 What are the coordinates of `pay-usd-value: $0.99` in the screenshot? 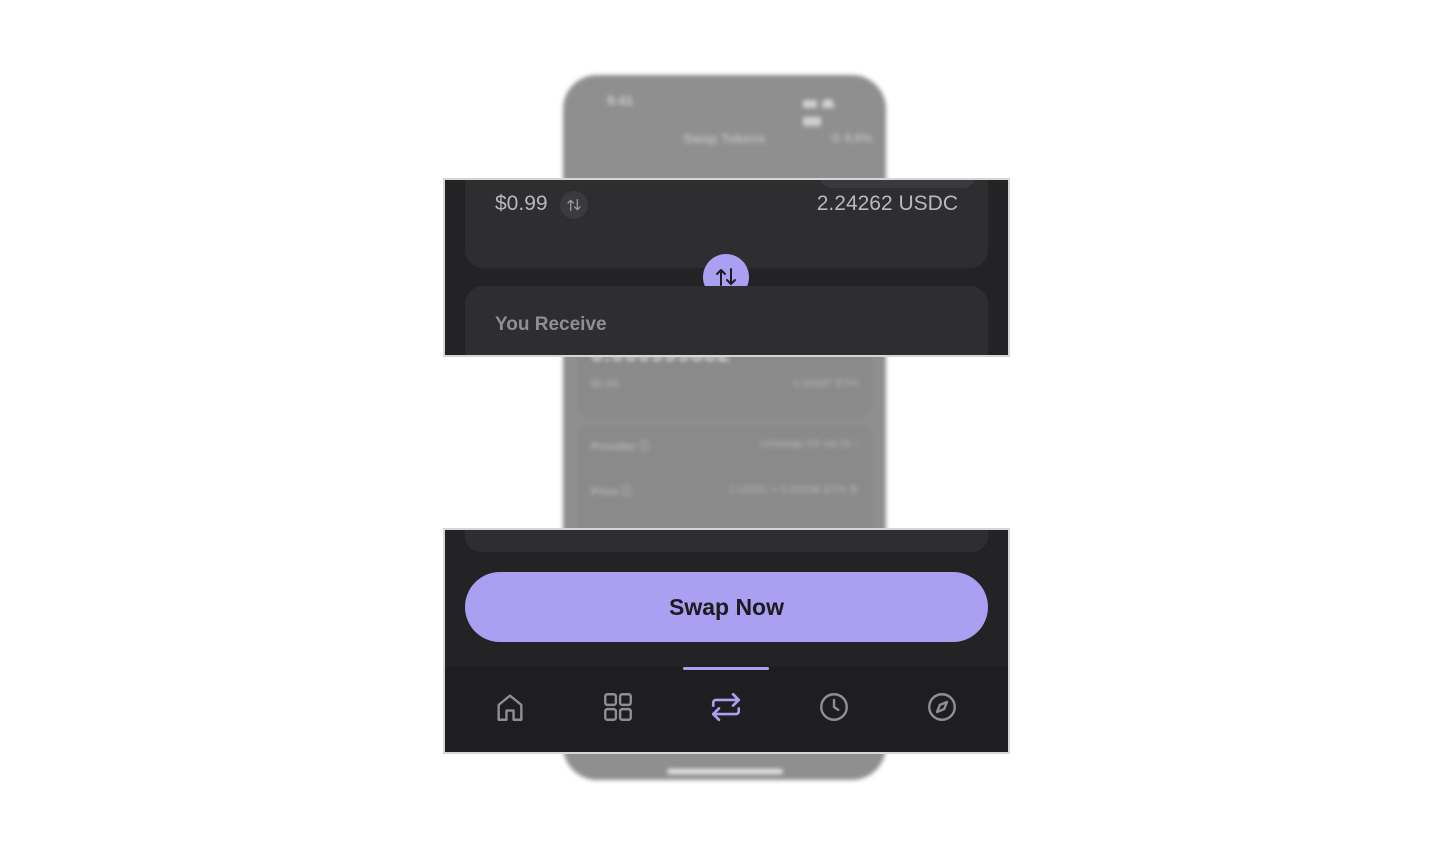 It's located at (521, 203).